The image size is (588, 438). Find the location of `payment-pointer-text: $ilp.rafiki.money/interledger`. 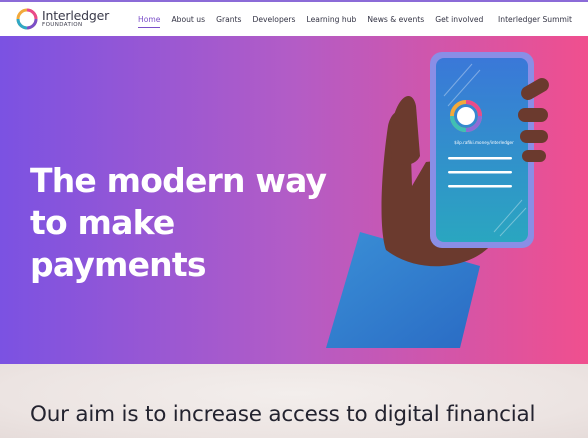

payment-pointer-text: $ilp.rafiki.money/interledger is located at coordinates (484, 142).